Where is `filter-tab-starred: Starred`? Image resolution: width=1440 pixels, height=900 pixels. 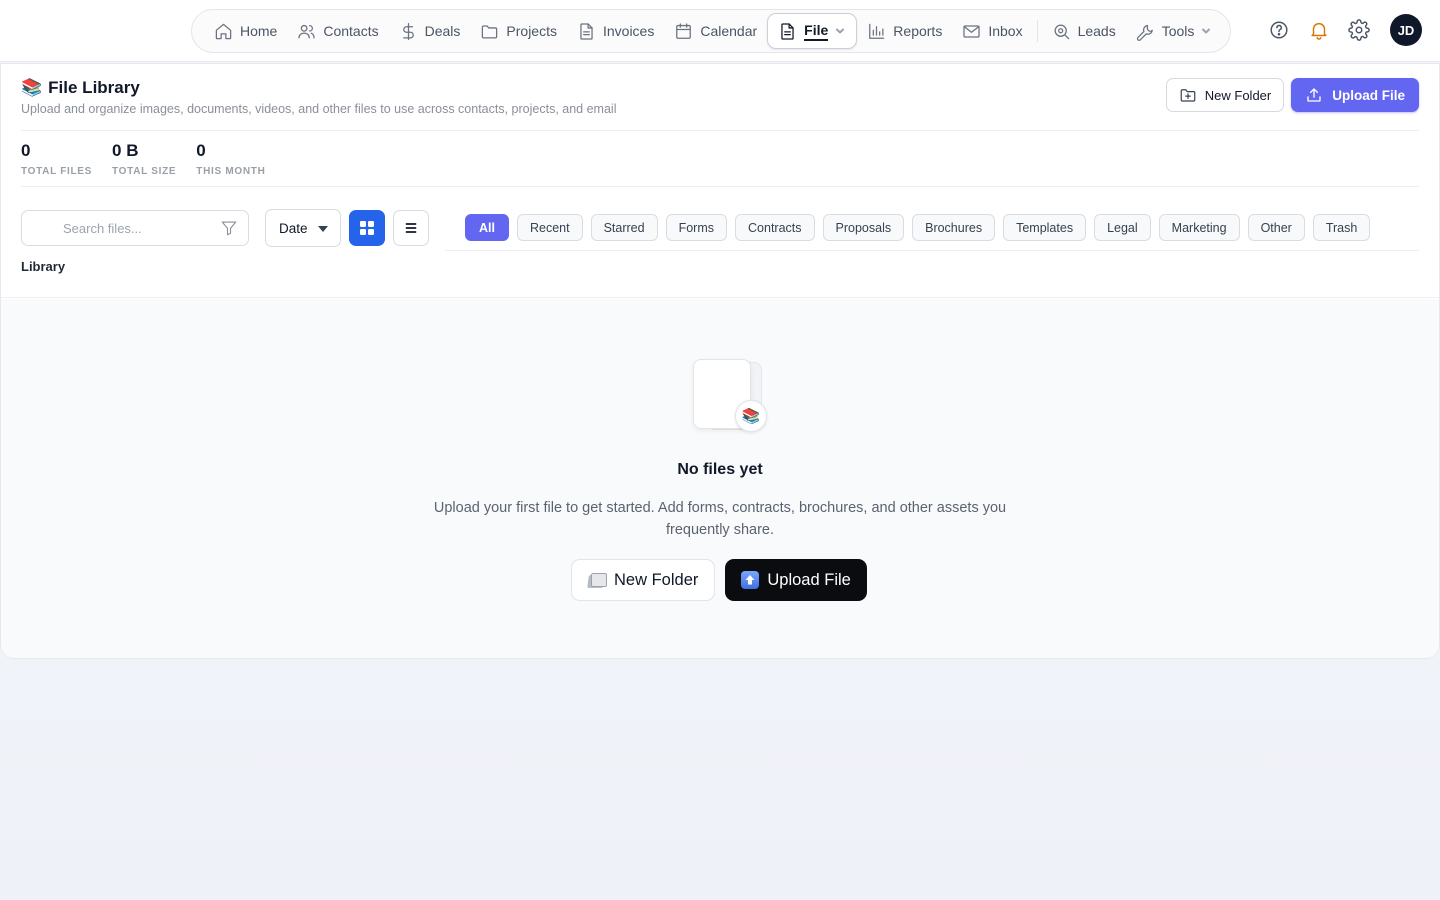 filter-tab-starred: Starred is located at coordinates (624, 227).